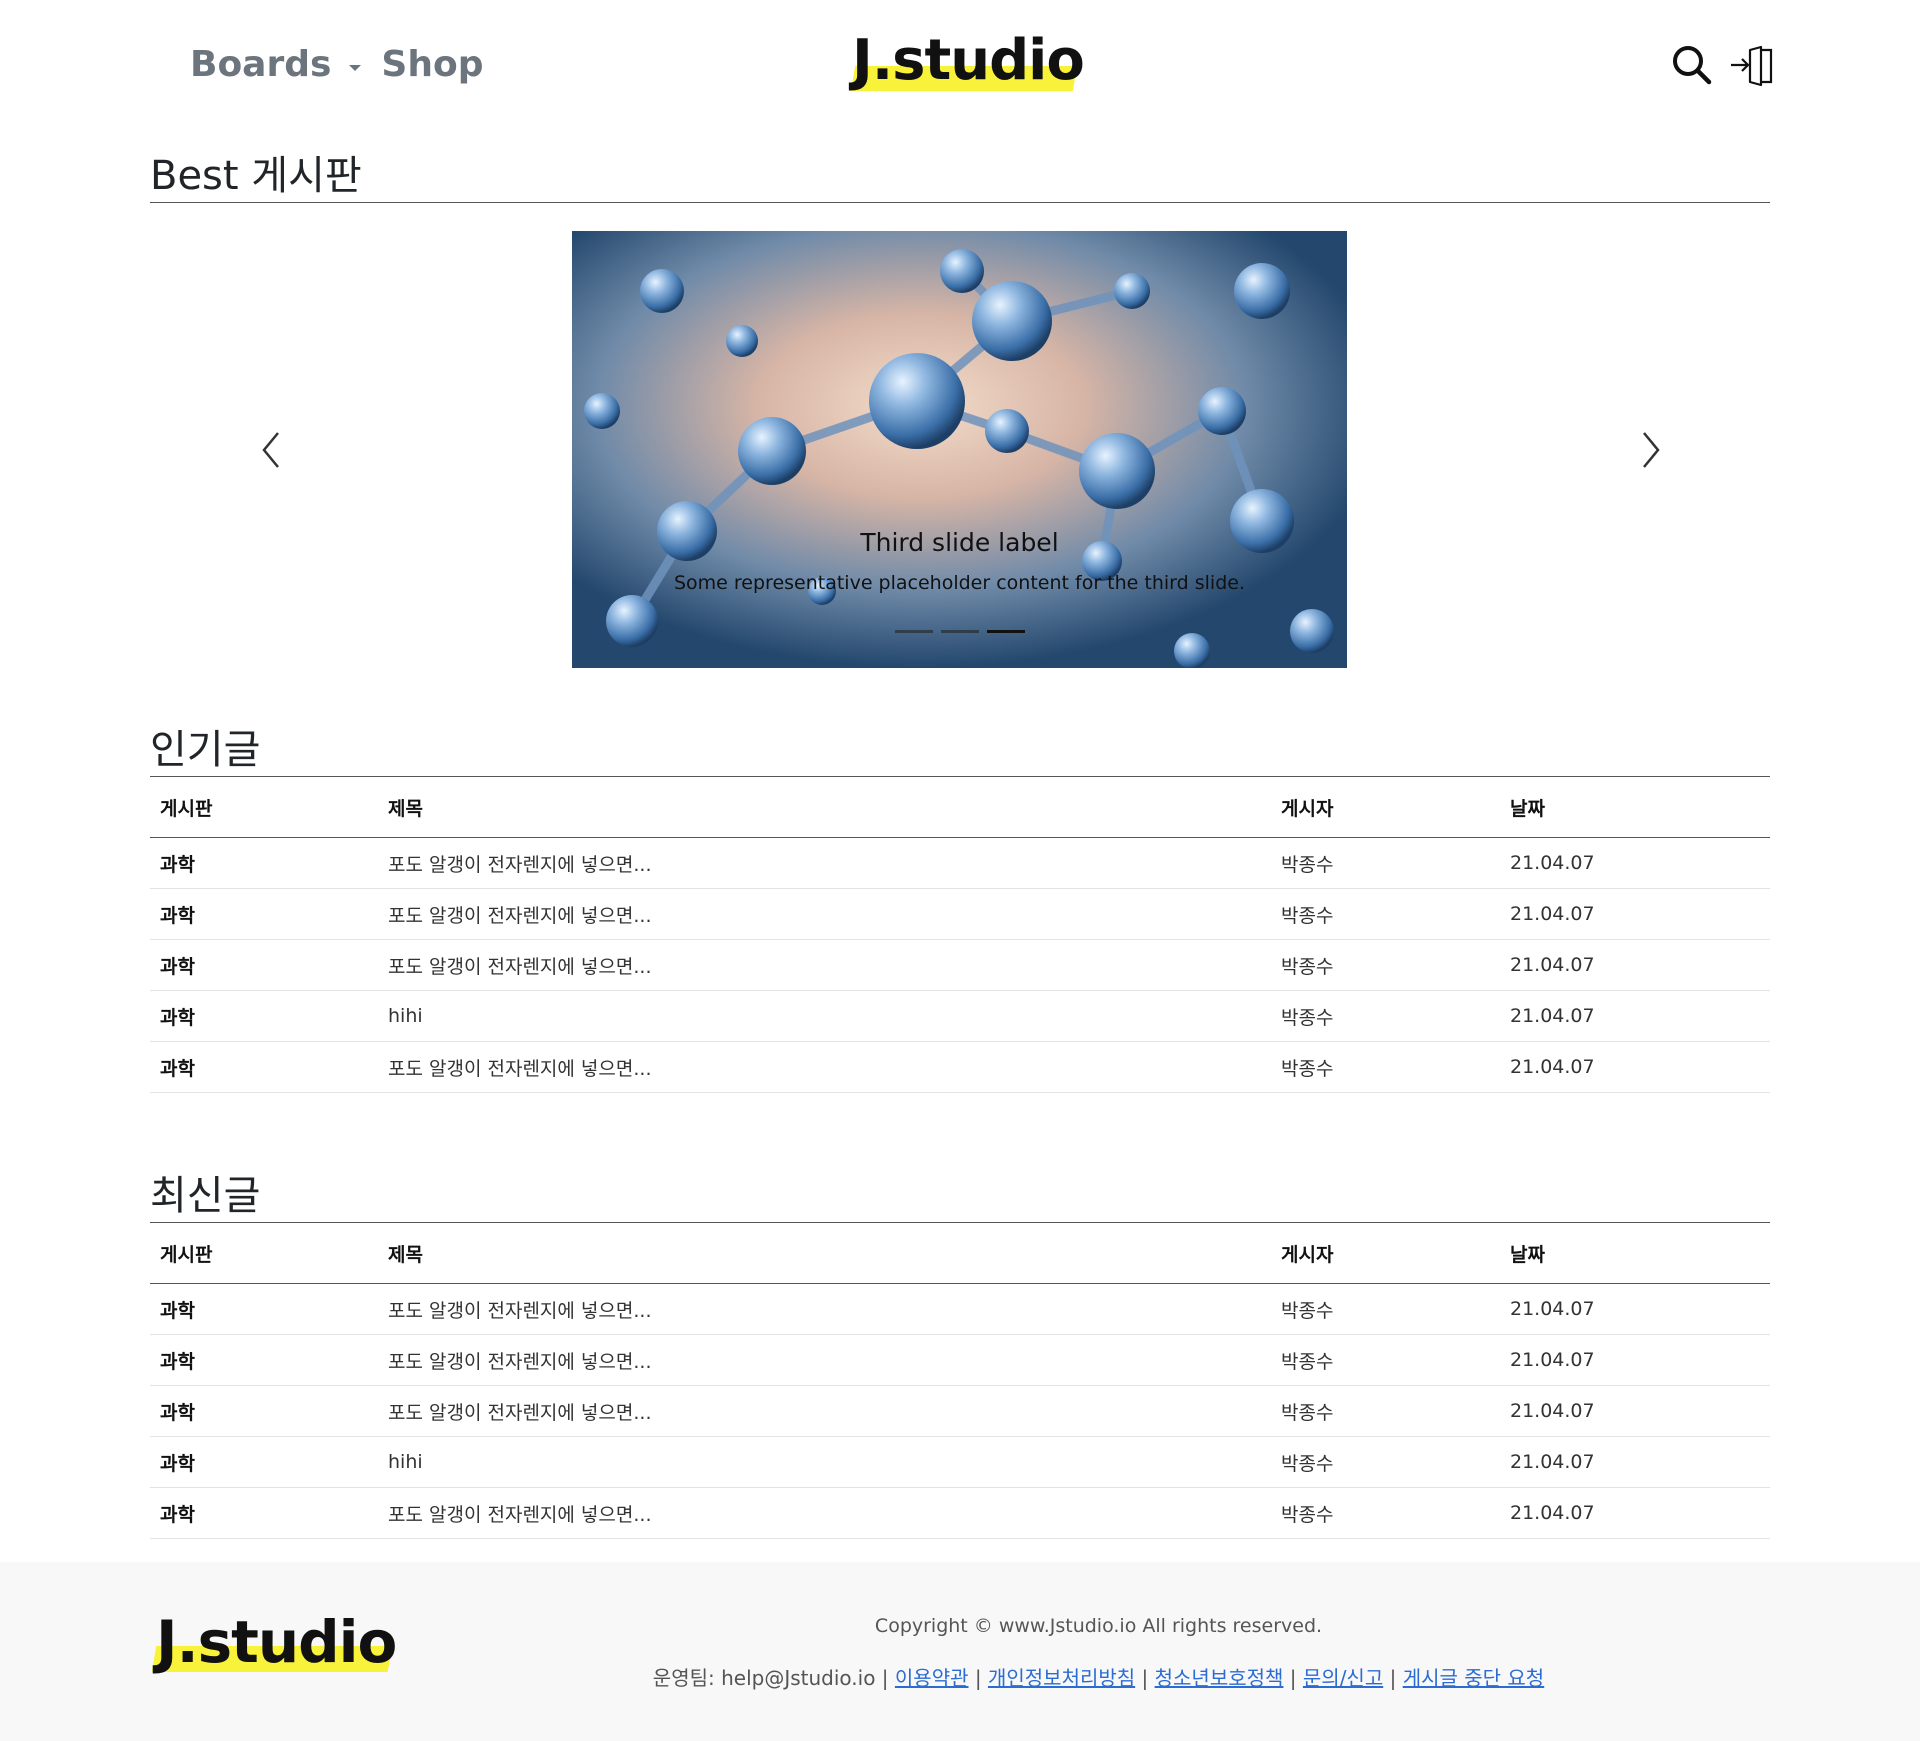 Image resolution: width=1920 pixels, height=1741 pixels. What do you see at coordinates (256, 176) in the screenshot?
I see `best-section-title-text: Best 게시판` at bounding box center [256, 176].